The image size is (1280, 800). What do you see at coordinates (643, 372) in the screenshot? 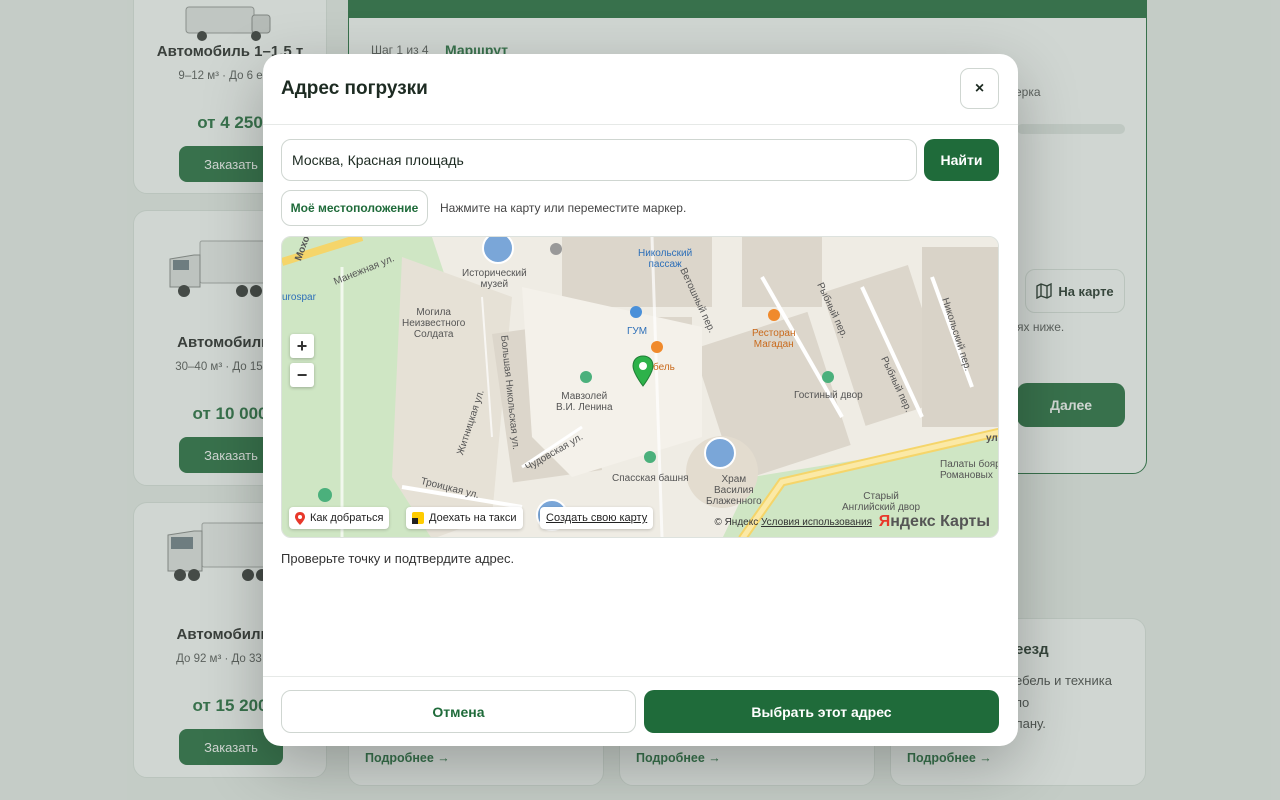
I see `location-marker-icon` at bounding box center [643, 372].